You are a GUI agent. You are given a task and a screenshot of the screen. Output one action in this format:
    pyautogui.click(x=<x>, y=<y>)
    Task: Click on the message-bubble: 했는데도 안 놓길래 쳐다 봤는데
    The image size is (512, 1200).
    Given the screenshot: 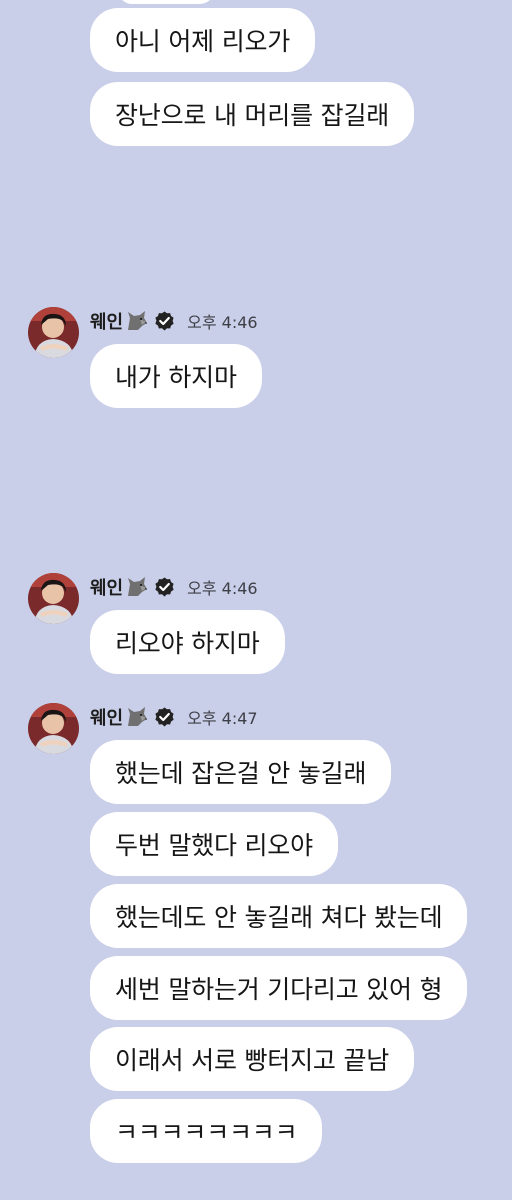 What is the action you would take?
    pyautogui.click(x=279, y=916)
    